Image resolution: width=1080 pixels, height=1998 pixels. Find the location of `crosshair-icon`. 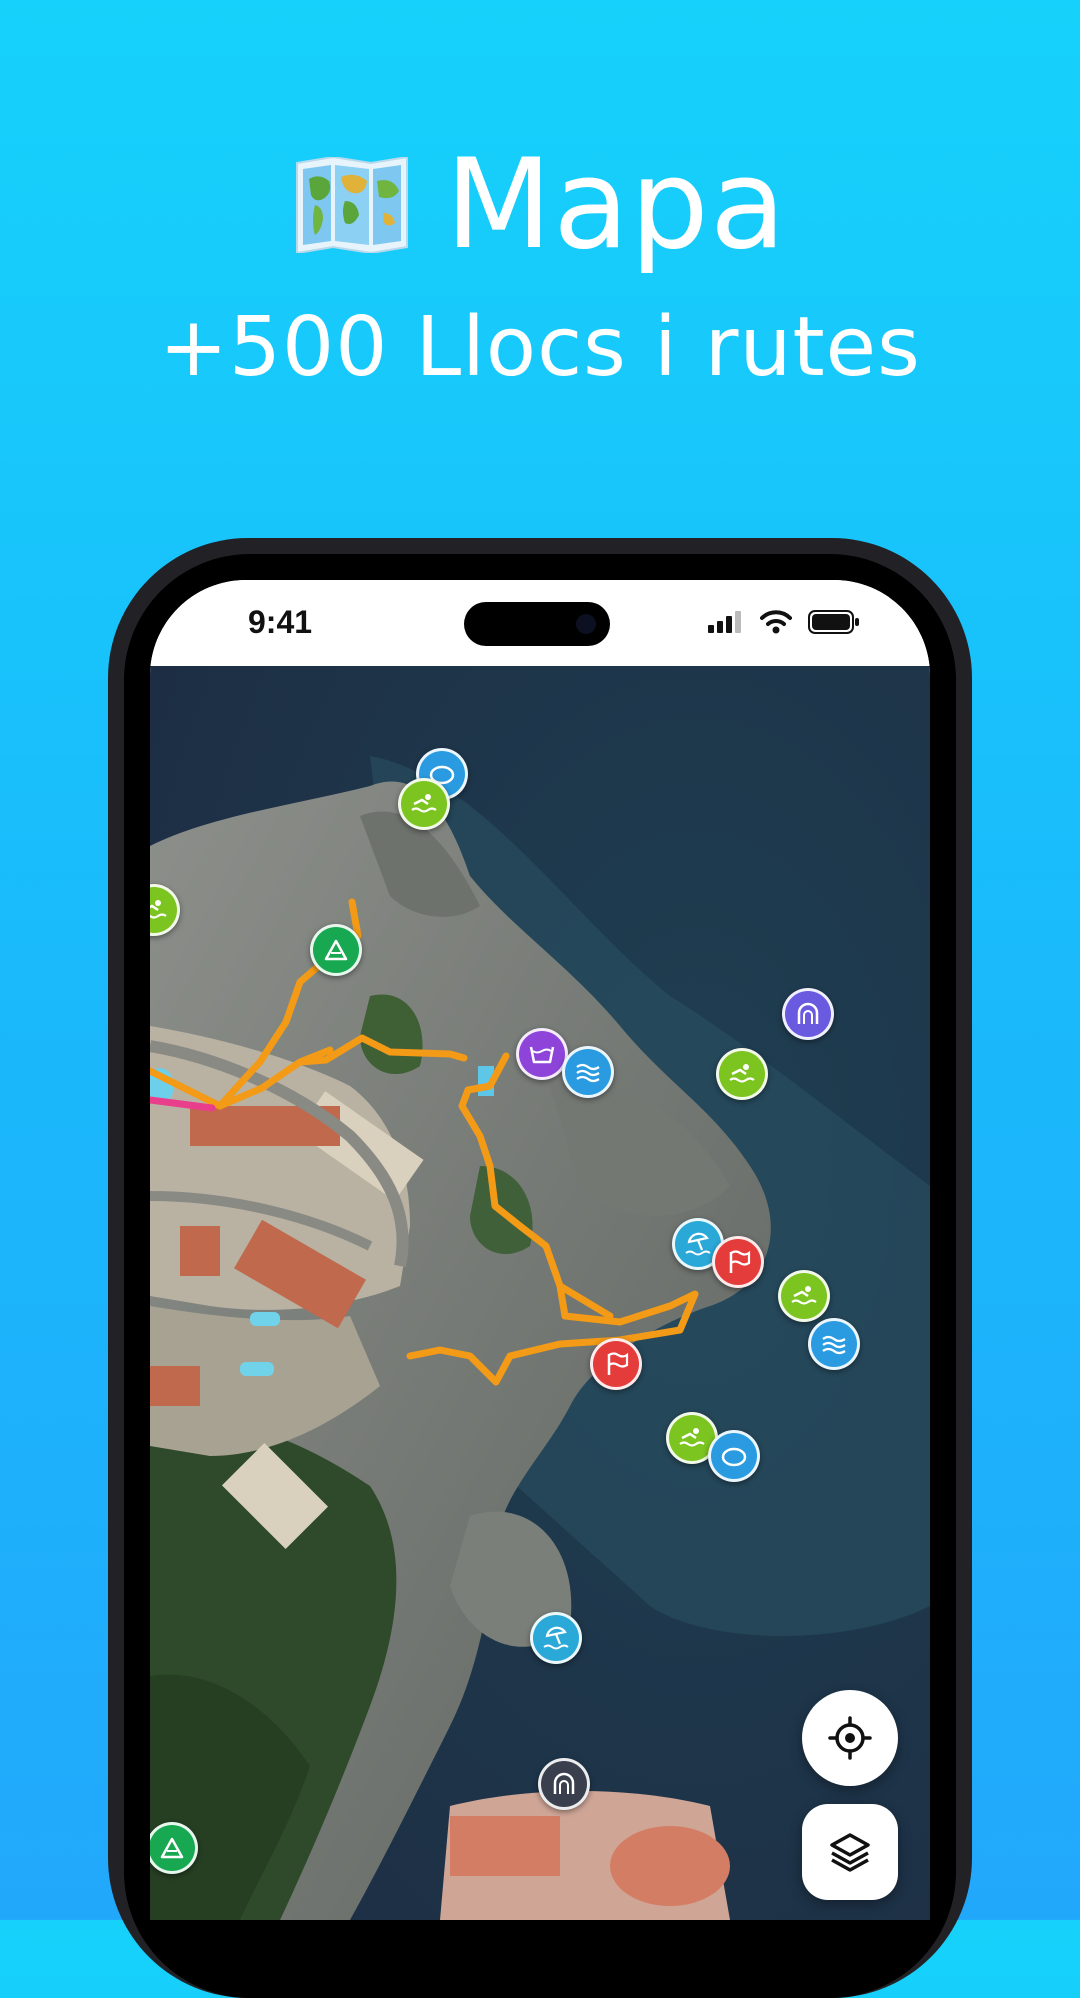

crosshair-icon is located at coordinates (850, 1738).